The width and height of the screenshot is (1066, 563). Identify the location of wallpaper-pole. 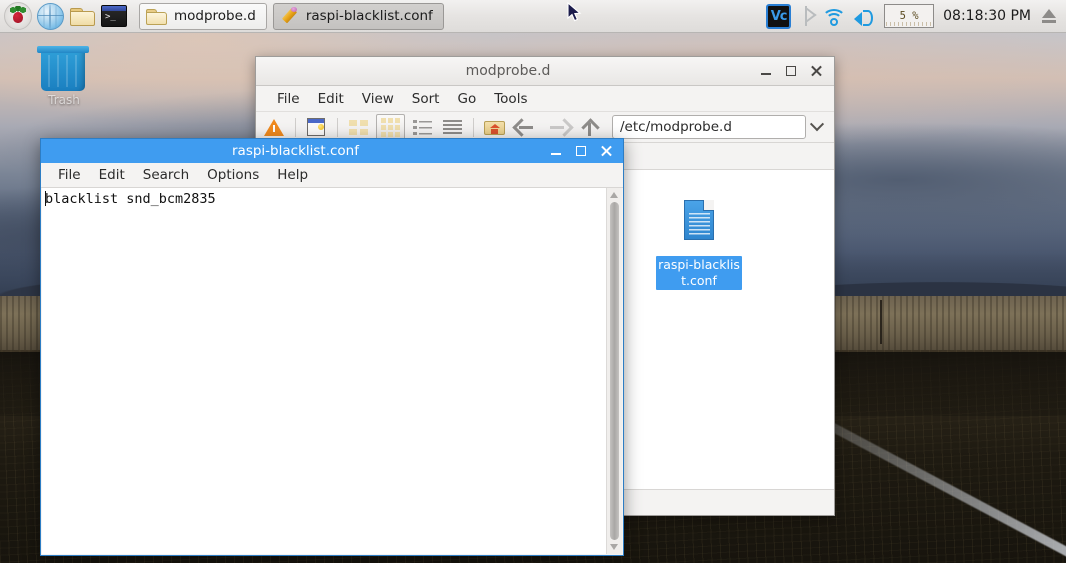
(881, 322).